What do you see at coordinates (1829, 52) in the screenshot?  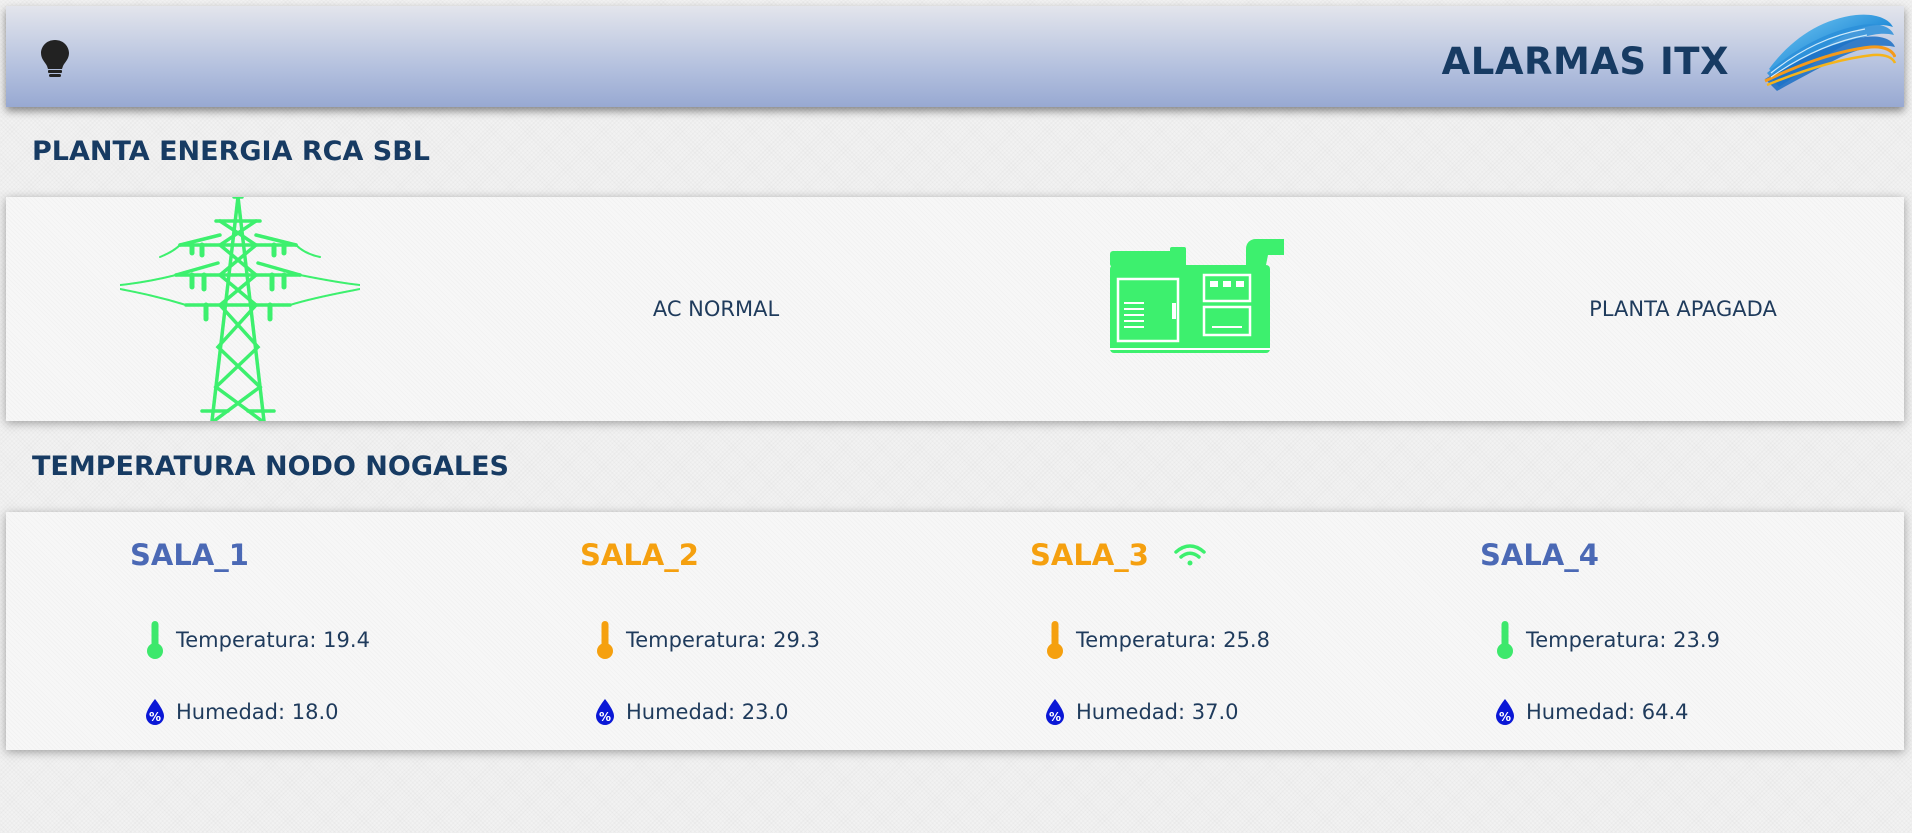 I see `brand-logo` at bounding box center [1829, 52].